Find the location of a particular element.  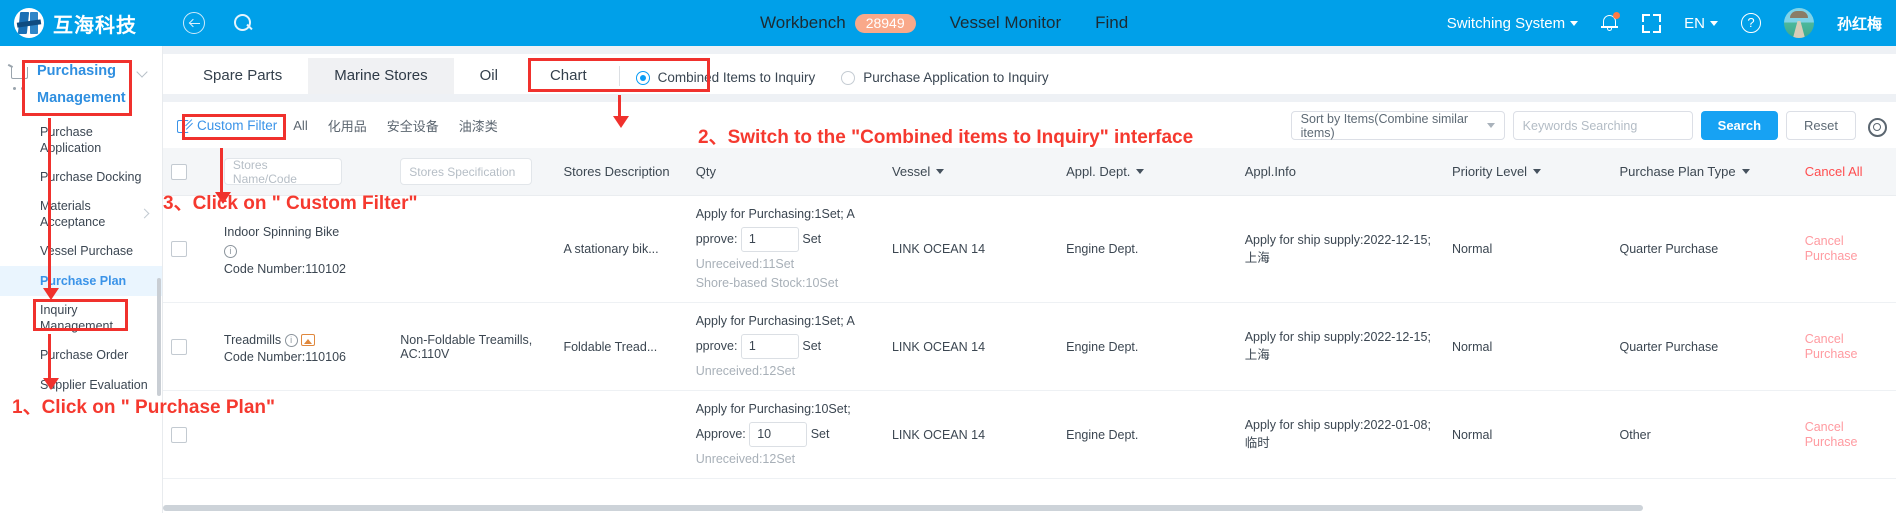

brand-logo: 互海科技 is located at coordinates (75, 23).